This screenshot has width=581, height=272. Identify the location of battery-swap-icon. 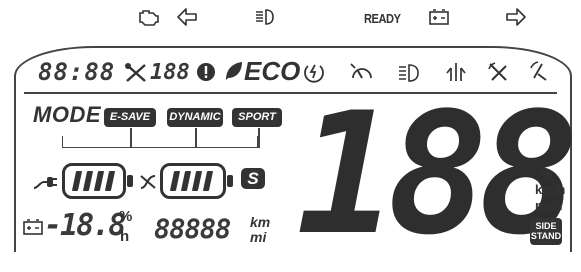
(148, 182).